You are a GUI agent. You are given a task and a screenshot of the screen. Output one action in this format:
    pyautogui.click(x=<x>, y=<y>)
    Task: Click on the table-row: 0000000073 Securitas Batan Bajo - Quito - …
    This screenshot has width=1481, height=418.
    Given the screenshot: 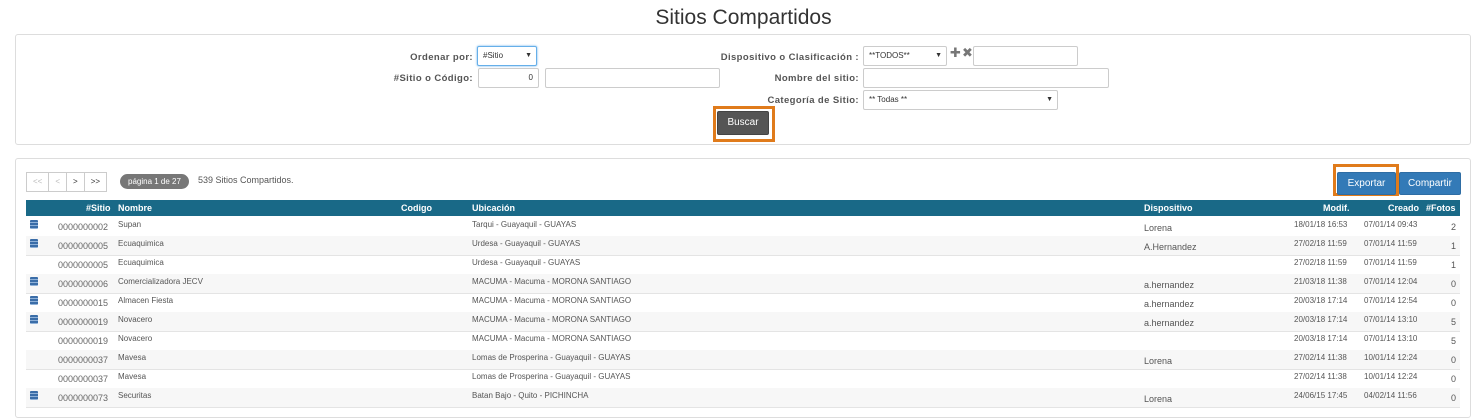 What is the action you would take?
    pyautogui.click(x=743, y=398)
    